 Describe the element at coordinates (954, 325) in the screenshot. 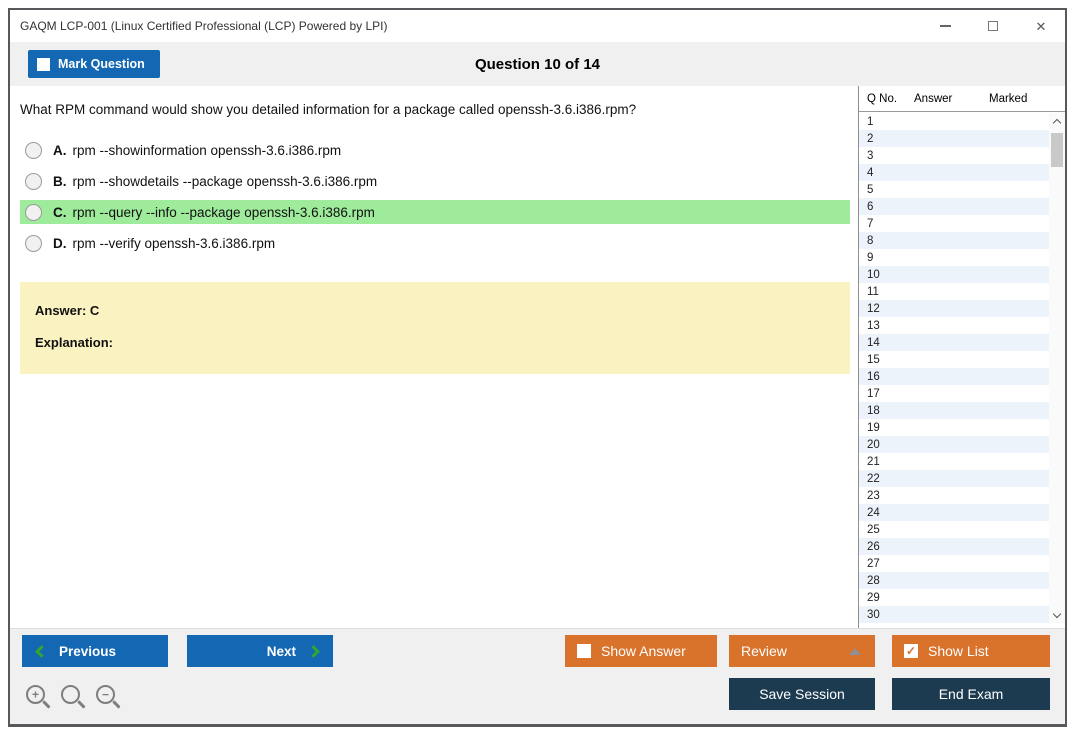

I see `question-list-row: 13` at that location.